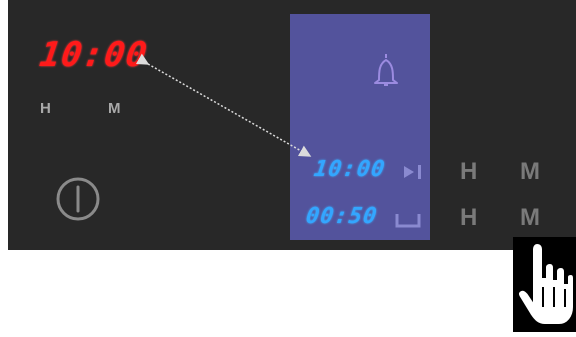 This screenshot has height=337, width=576. Describe the element at coordinates (468, 172) in the screenshot. I see `end-hours-button: H` at that location.